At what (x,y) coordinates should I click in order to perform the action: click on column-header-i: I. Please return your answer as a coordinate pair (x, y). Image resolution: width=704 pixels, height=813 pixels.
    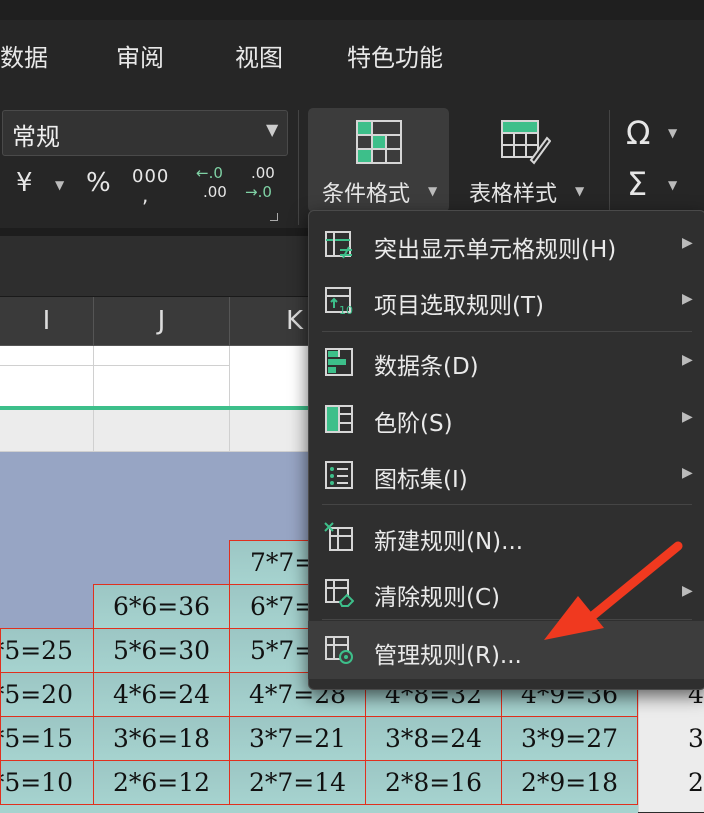
    Looking at the image, I should click on (47, 321).